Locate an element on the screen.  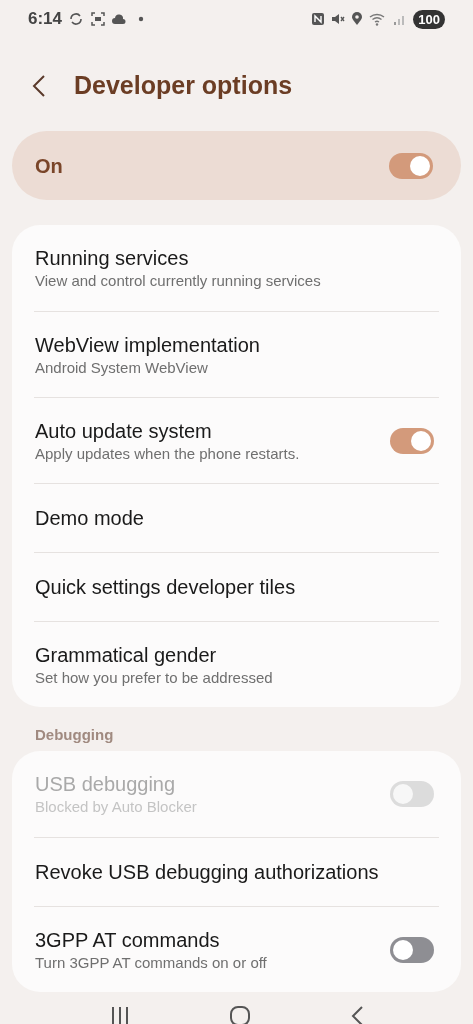
settings-item: WebView implementation Android System WebView is located at coordinates (236, 354).